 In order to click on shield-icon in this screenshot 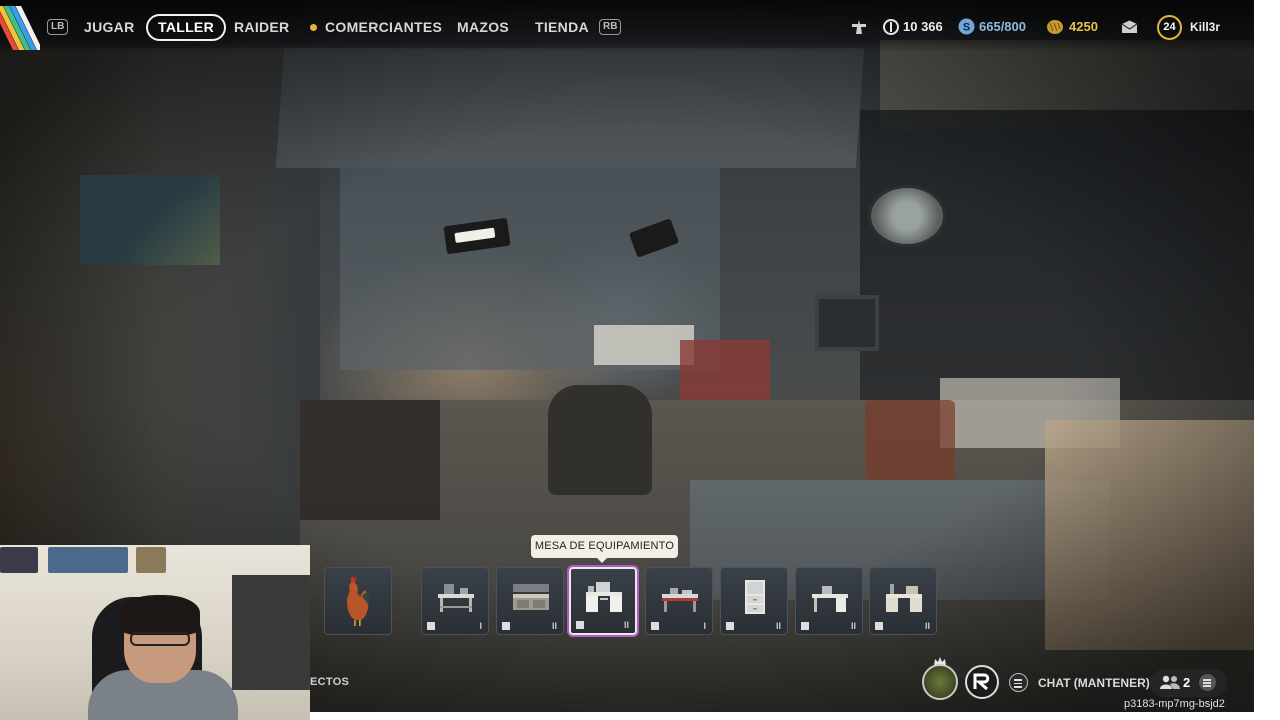, I will do `click(580, 625)`.